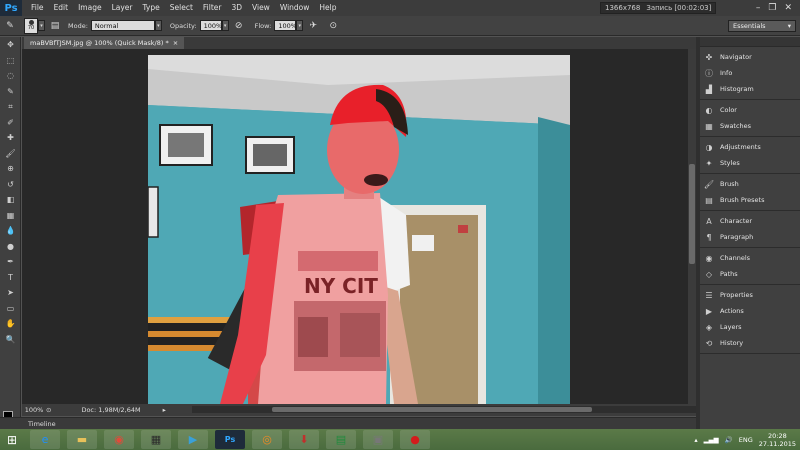 This screenshot has width=800, height=450. Describe the element at coordinates (12, 439) in the screenshot. I see `start-button-icon: ⊞` at that location.